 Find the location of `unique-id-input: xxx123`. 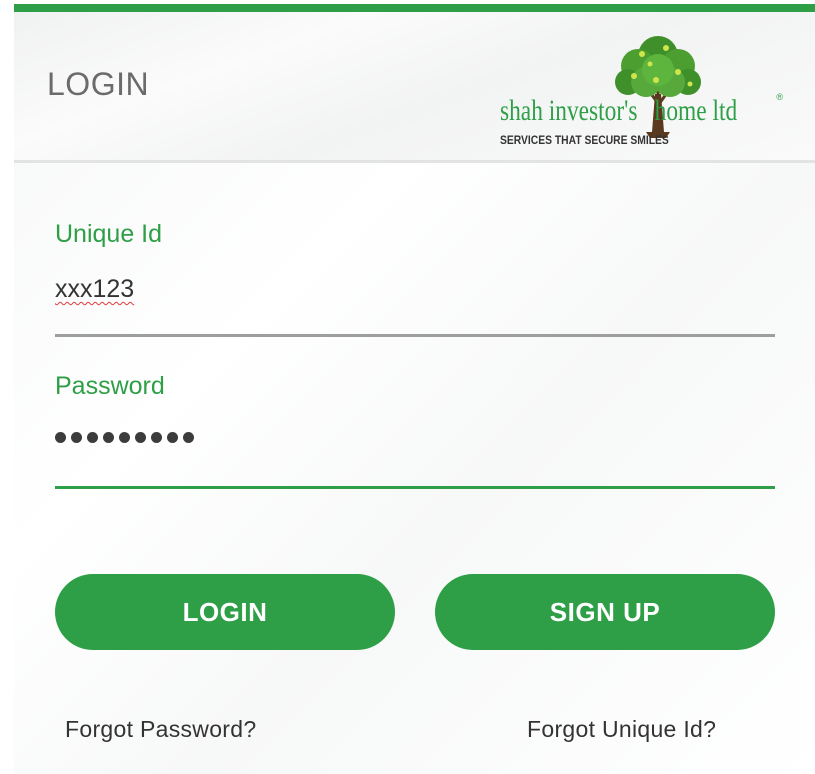

unique-id-input: xxx123 is located at coordinates (94, 289).